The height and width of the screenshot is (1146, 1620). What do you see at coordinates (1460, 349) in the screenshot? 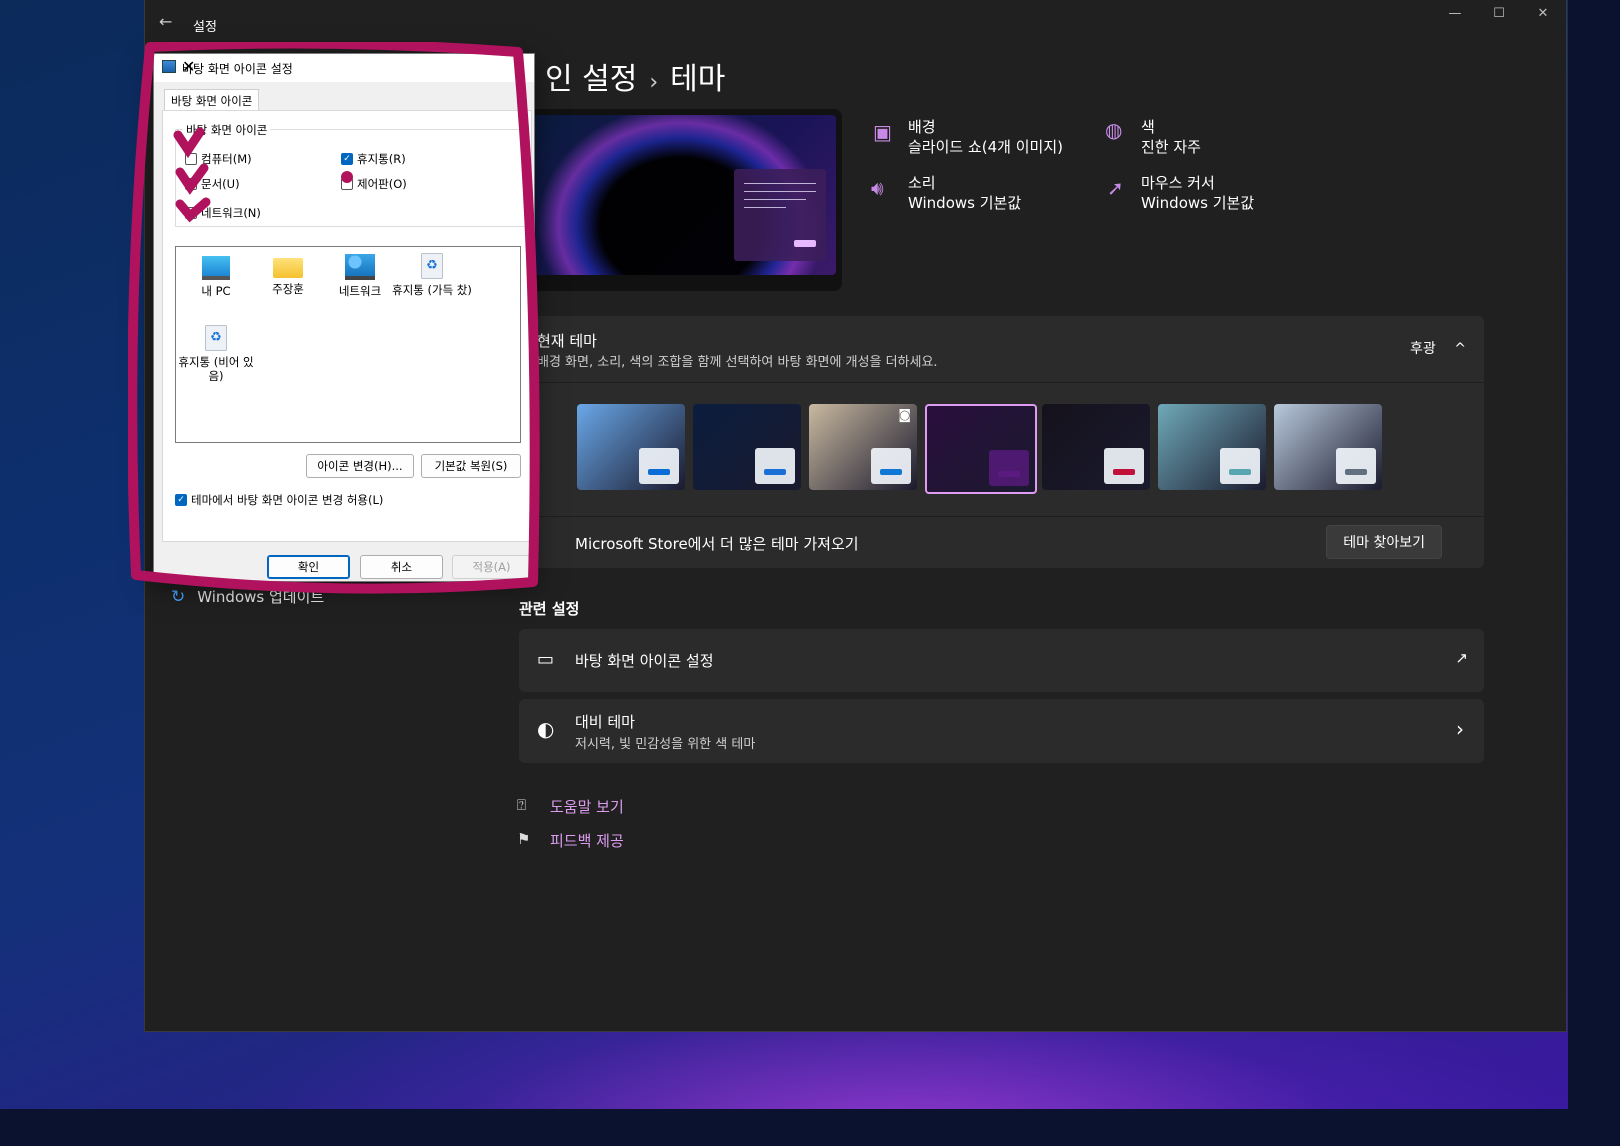
I see `chevron-up-icon: ^` at bounding box center [1460, 349].